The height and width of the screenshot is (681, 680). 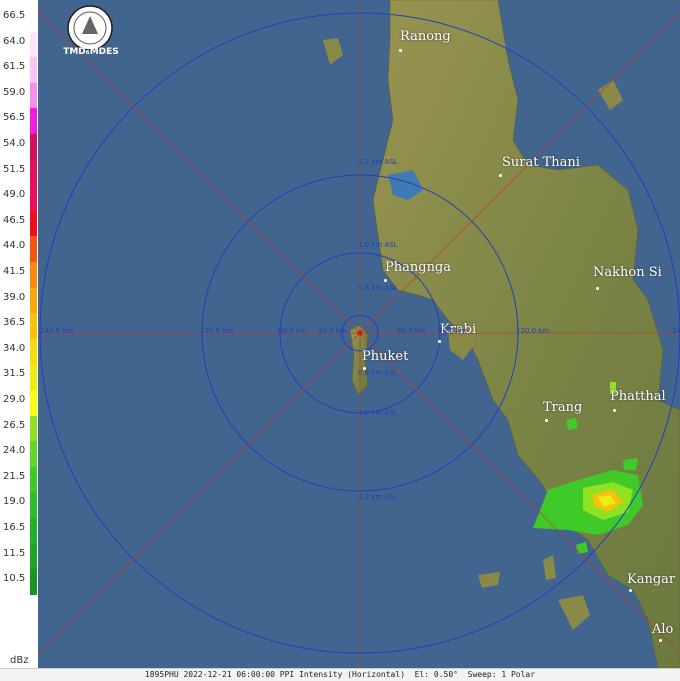 What do you see at coordinates (14, 92) in the screenshot?
I see `scale-label: 59.0` at bounding box center [14, 92].